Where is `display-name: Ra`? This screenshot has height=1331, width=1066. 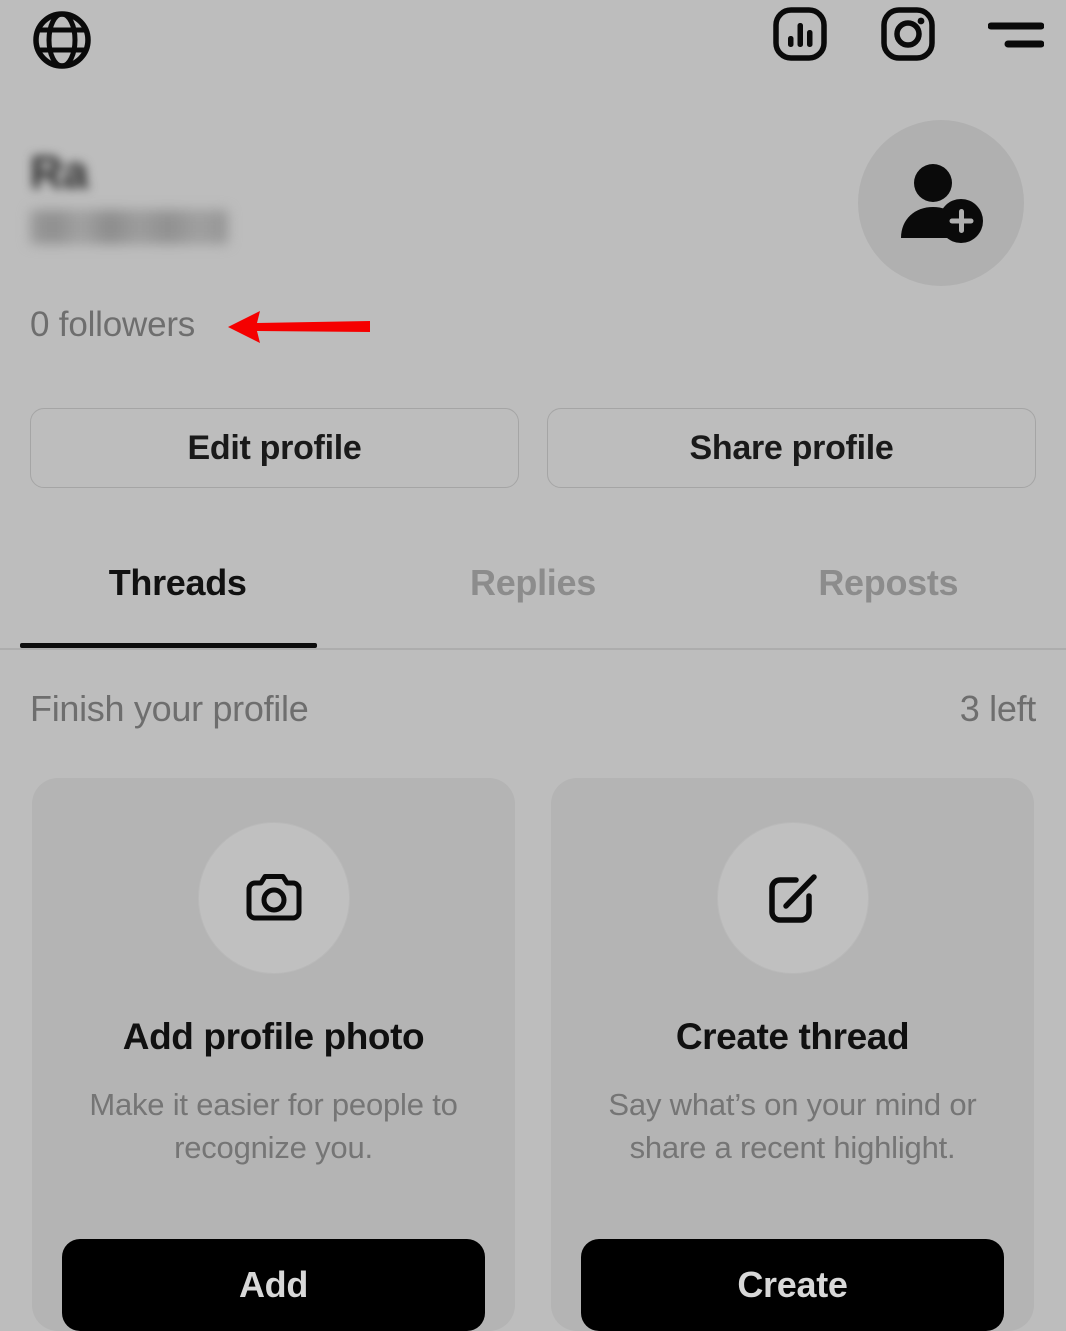
display-name: Ra is located at coordinates (59, 172).